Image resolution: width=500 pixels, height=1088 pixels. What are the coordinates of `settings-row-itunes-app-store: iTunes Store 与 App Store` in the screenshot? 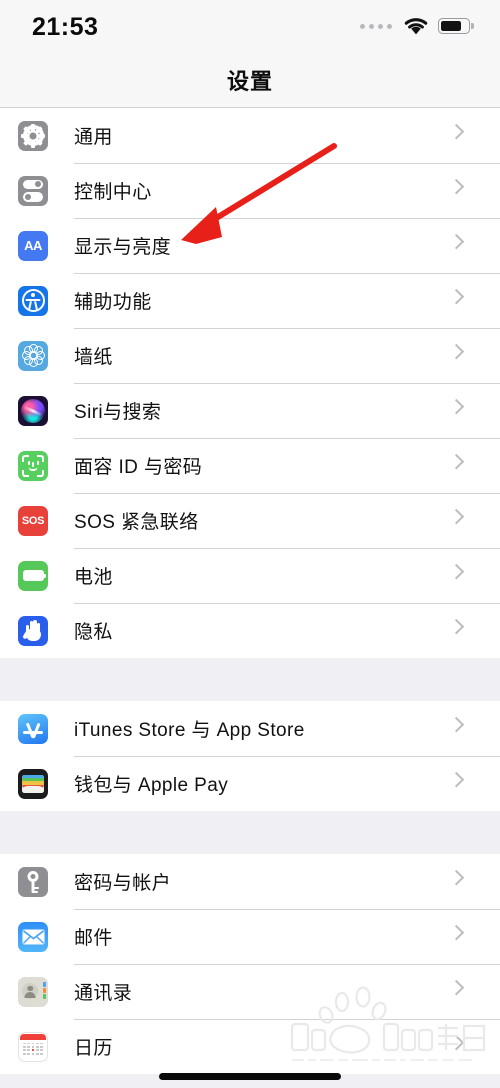 It's located at (250, 728).